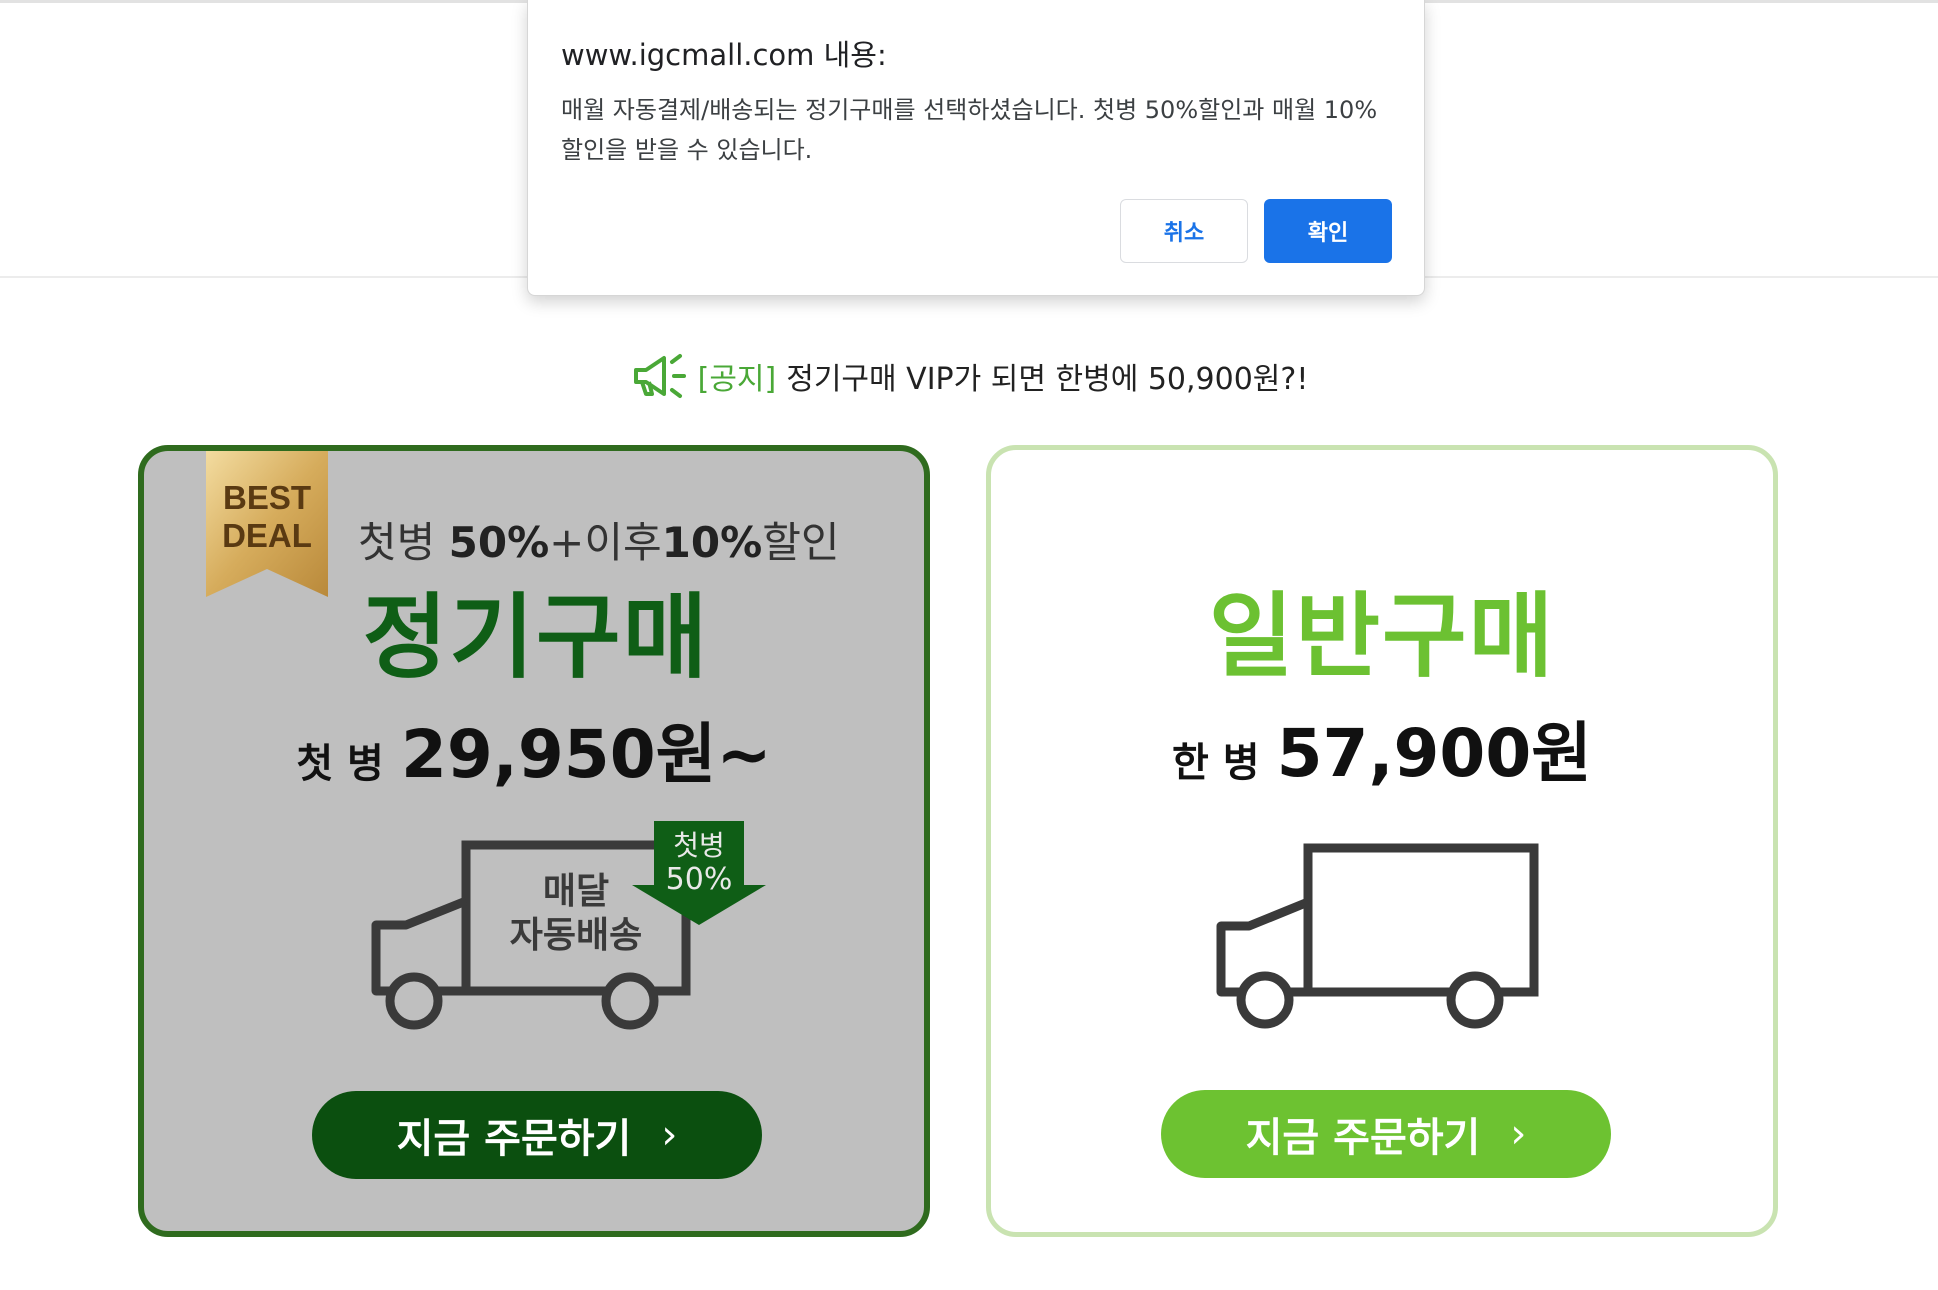 This screenshot has width=1938, height=1290. I want to click on megaphone-icon, so click(659, 376).